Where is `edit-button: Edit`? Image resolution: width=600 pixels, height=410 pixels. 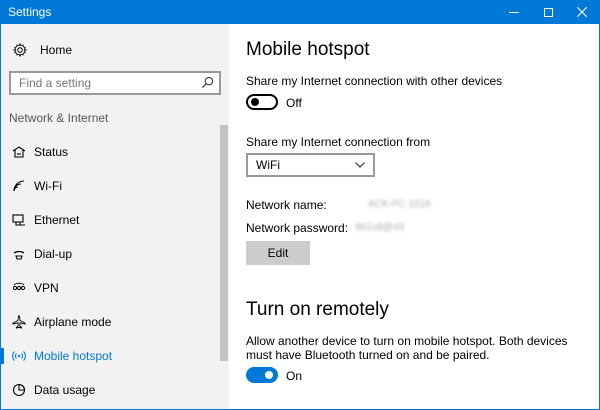 edit-button: Edit is located at coordinates (278, 253).